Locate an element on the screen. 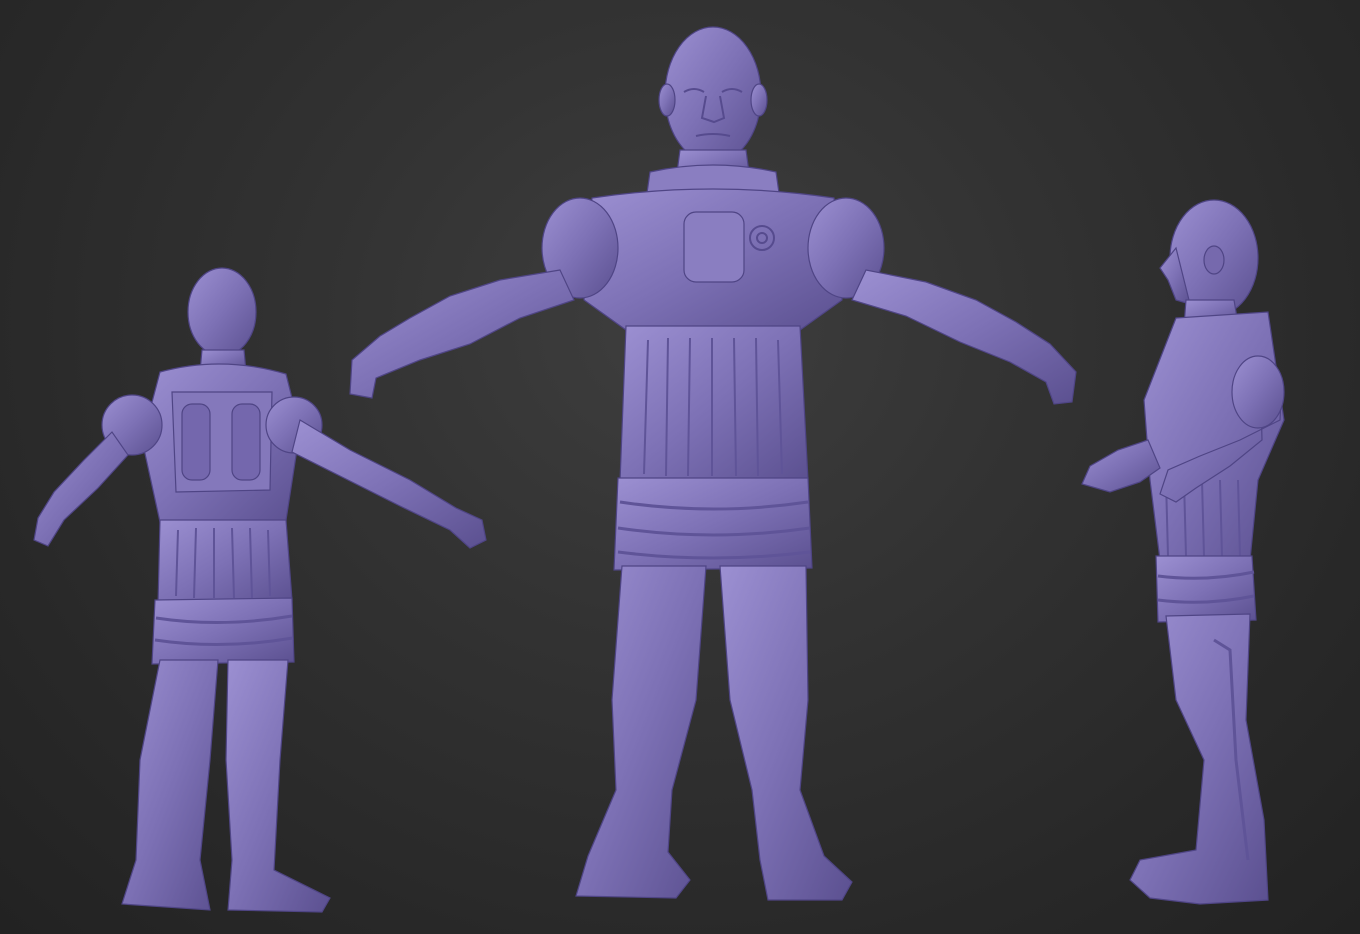 Image resolution: width=1360 pixels, height=934 pixels. back-head is located at coordinates (222, 312).